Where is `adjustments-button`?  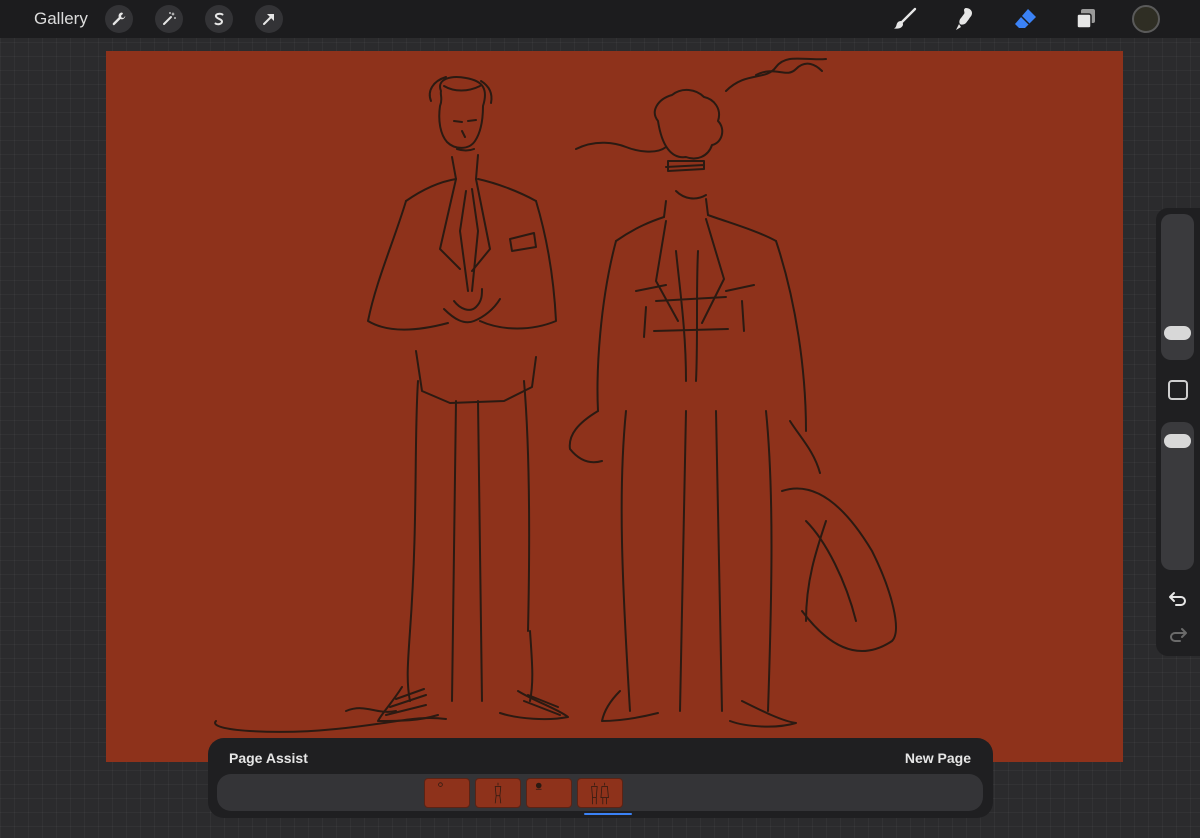 adjustments-button is located at coordinates (169, 19).